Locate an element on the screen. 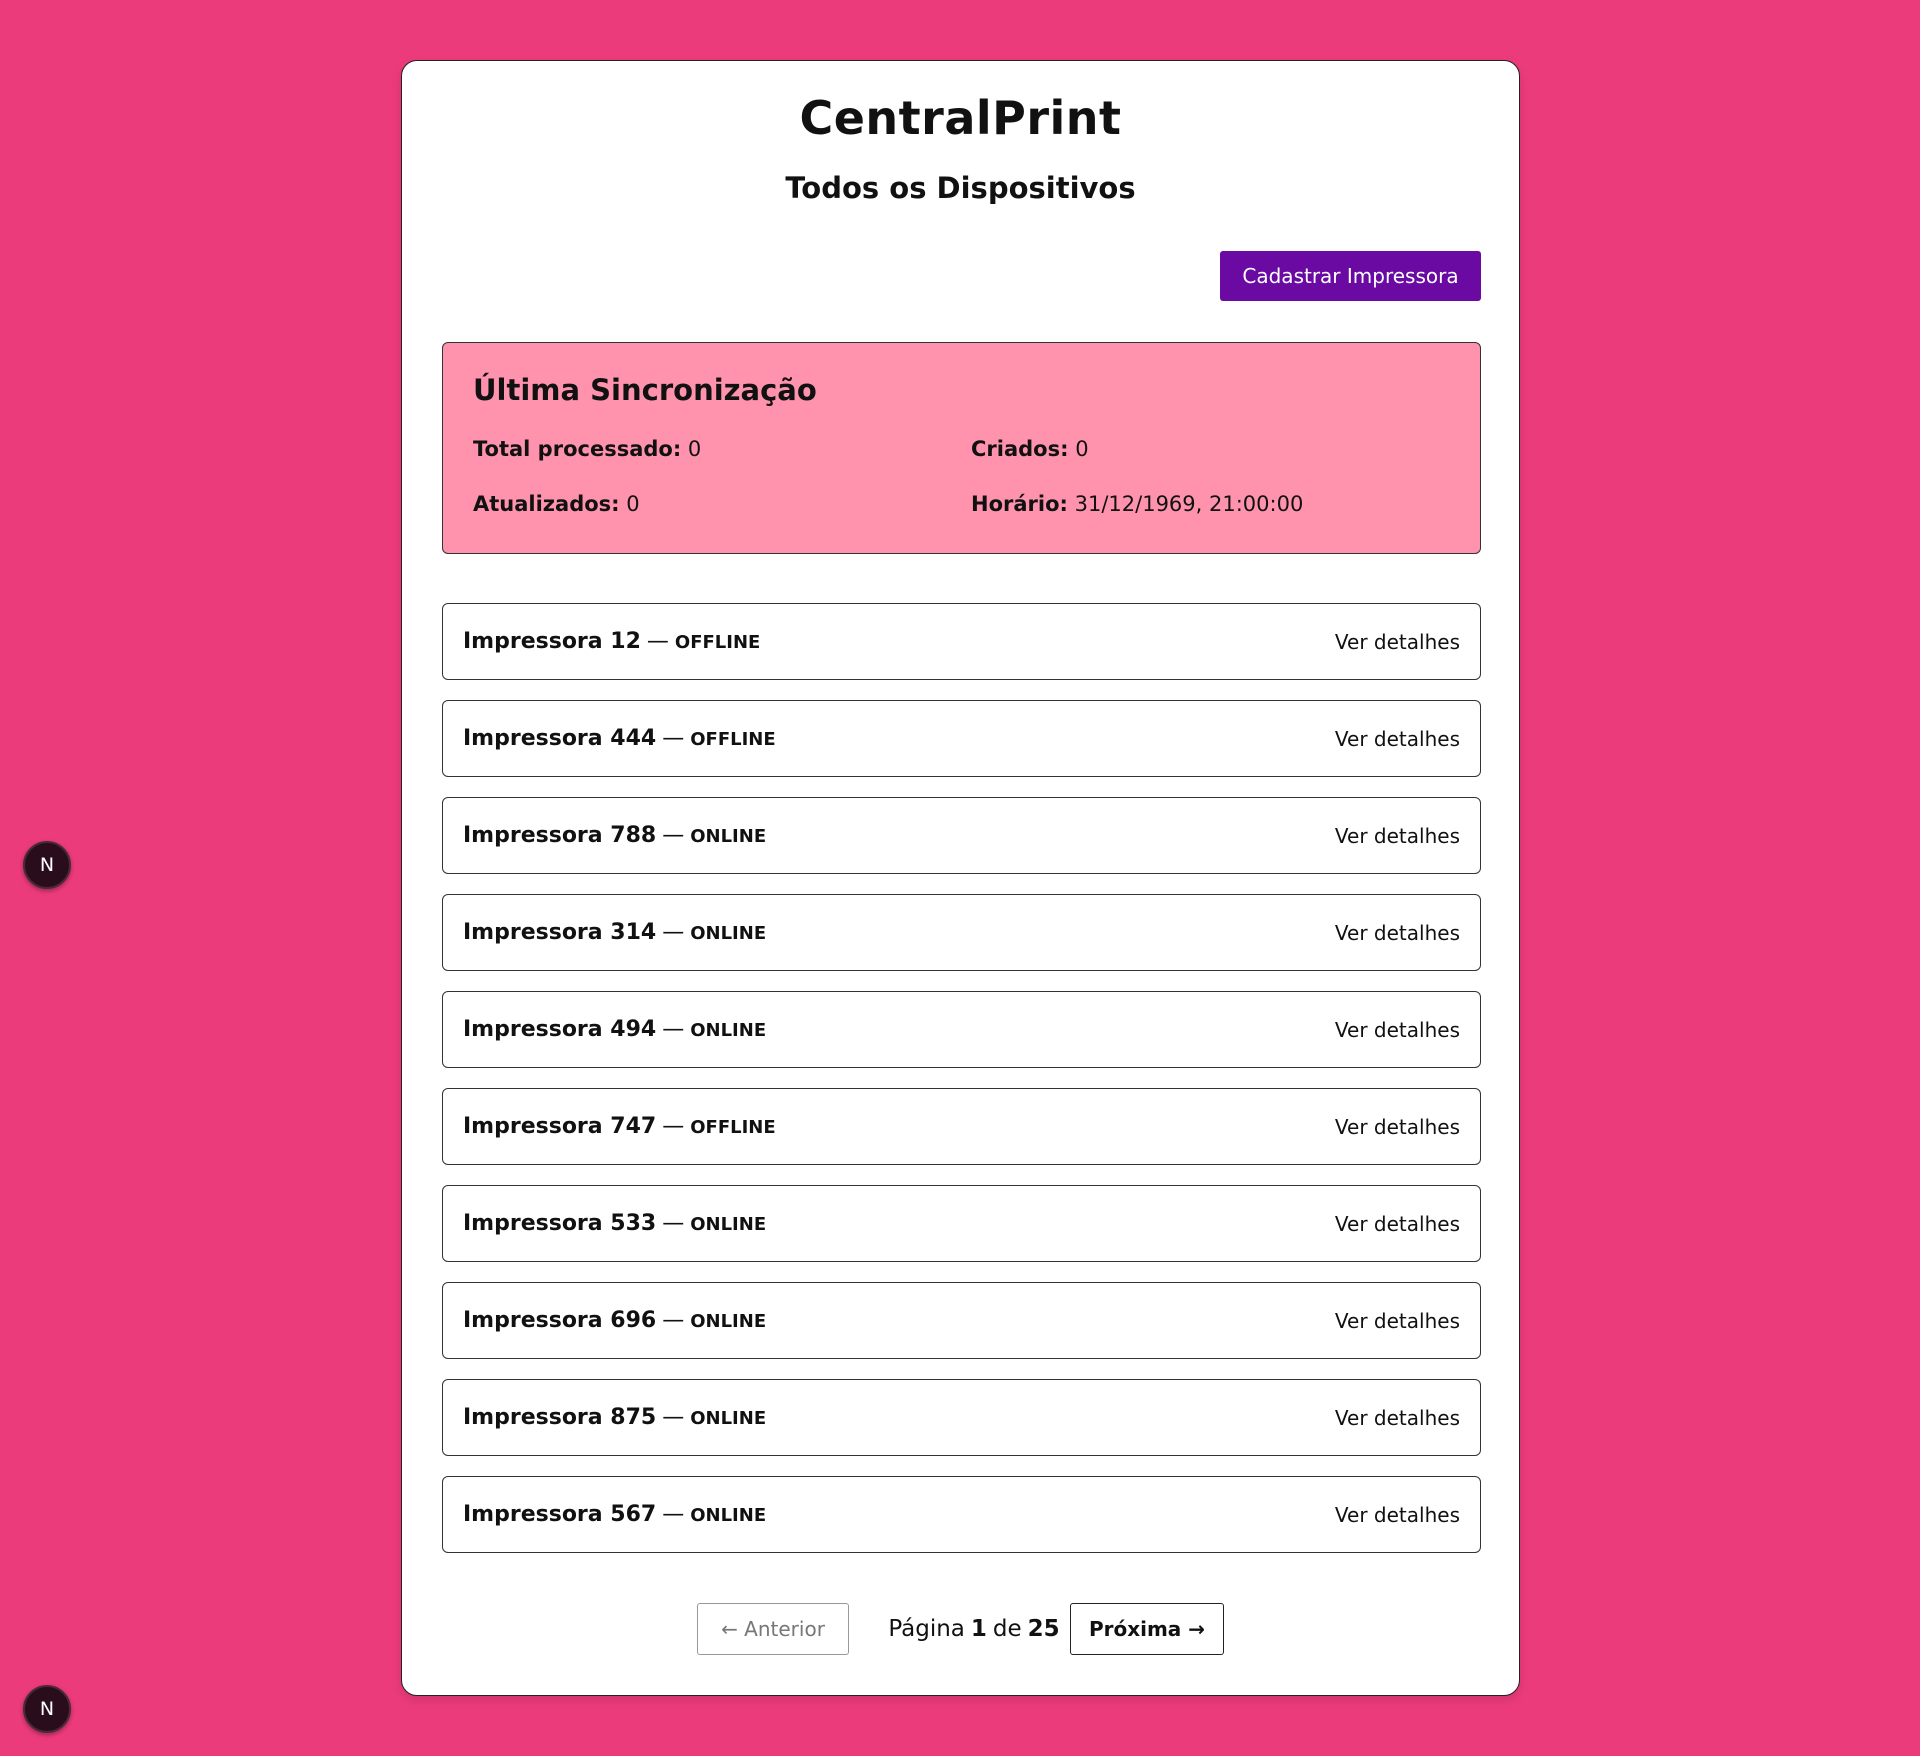 The width and height of the screenshot is (1920, 1756). printer-row-info: Impressora 12— OFFLINE is located at coordinates (611, 641).